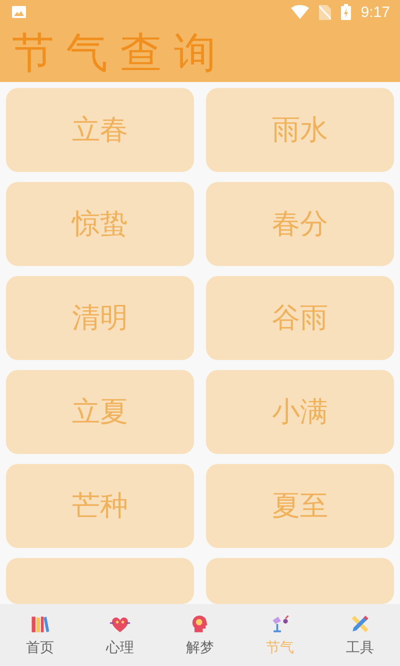 This screenshot has width=400, height=666. I want to click on solar-term-card: 清明, so click(100, 318).